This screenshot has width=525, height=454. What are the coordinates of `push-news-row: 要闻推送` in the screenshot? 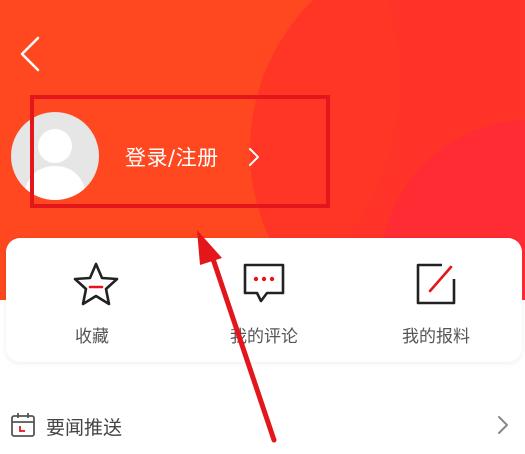 It's located at (262, 425).